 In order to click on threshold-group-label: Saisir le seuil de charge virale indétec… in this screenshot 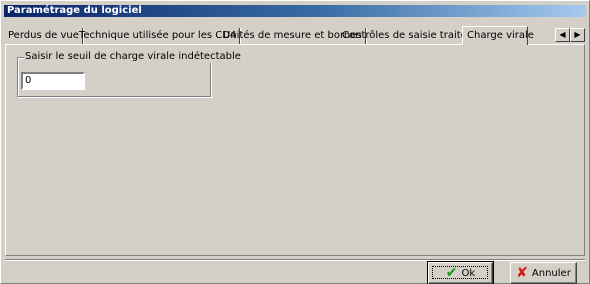, I will do `click(133, 57)`.